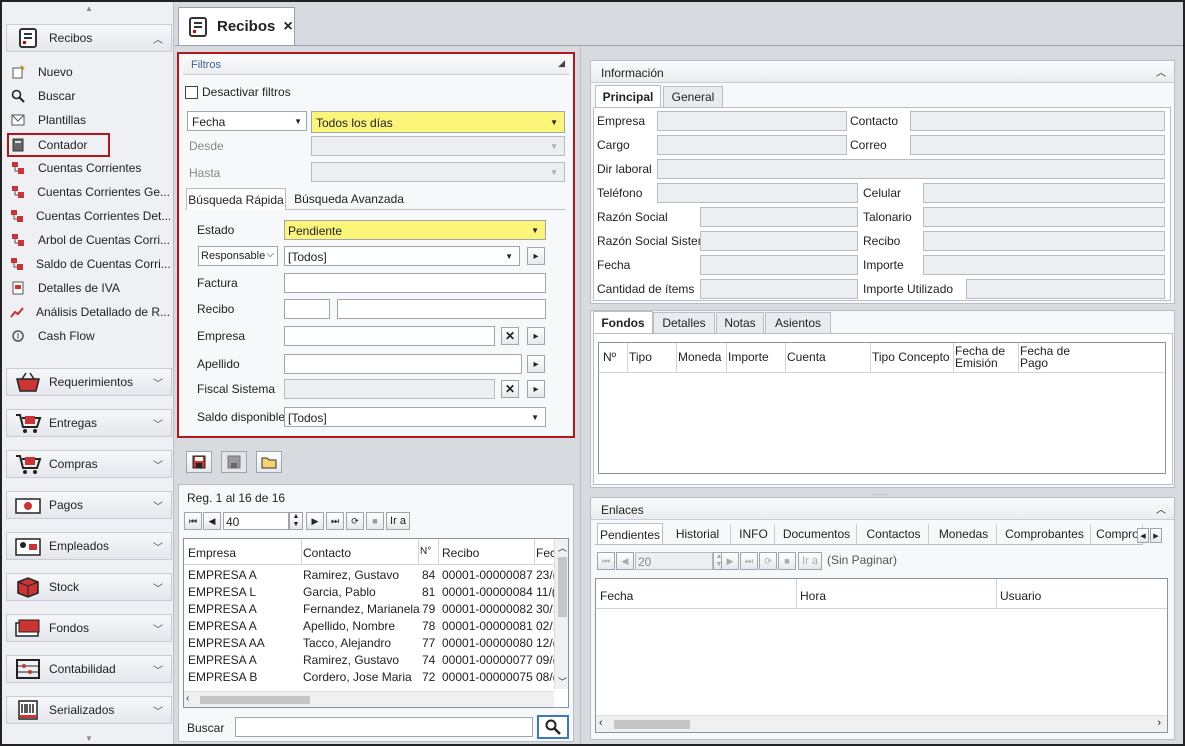 This screenshot has height=746, width=1185. Describe the element at coordinates (90, 72) in the screenshot. I see `sidebar-item-nuevo: Nuevo` at that location.